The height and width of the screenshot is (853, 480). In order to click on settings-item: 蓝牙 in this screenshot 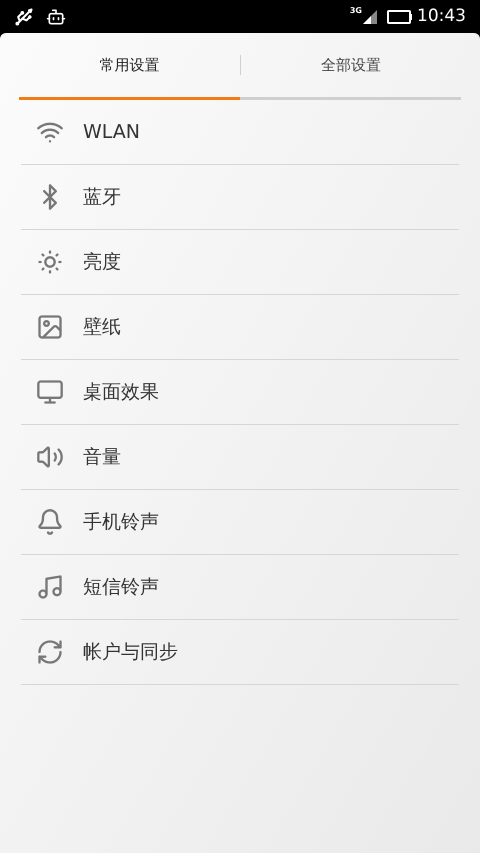, I will do `click(240, 197)`.